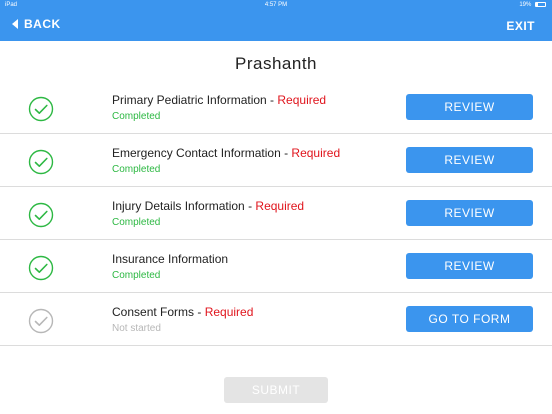 The width and height of the screenshot is (552, 414). Describe the element at coordinates (276, 63) in the screenshot. I see `page-title: Prashanth` at that location.